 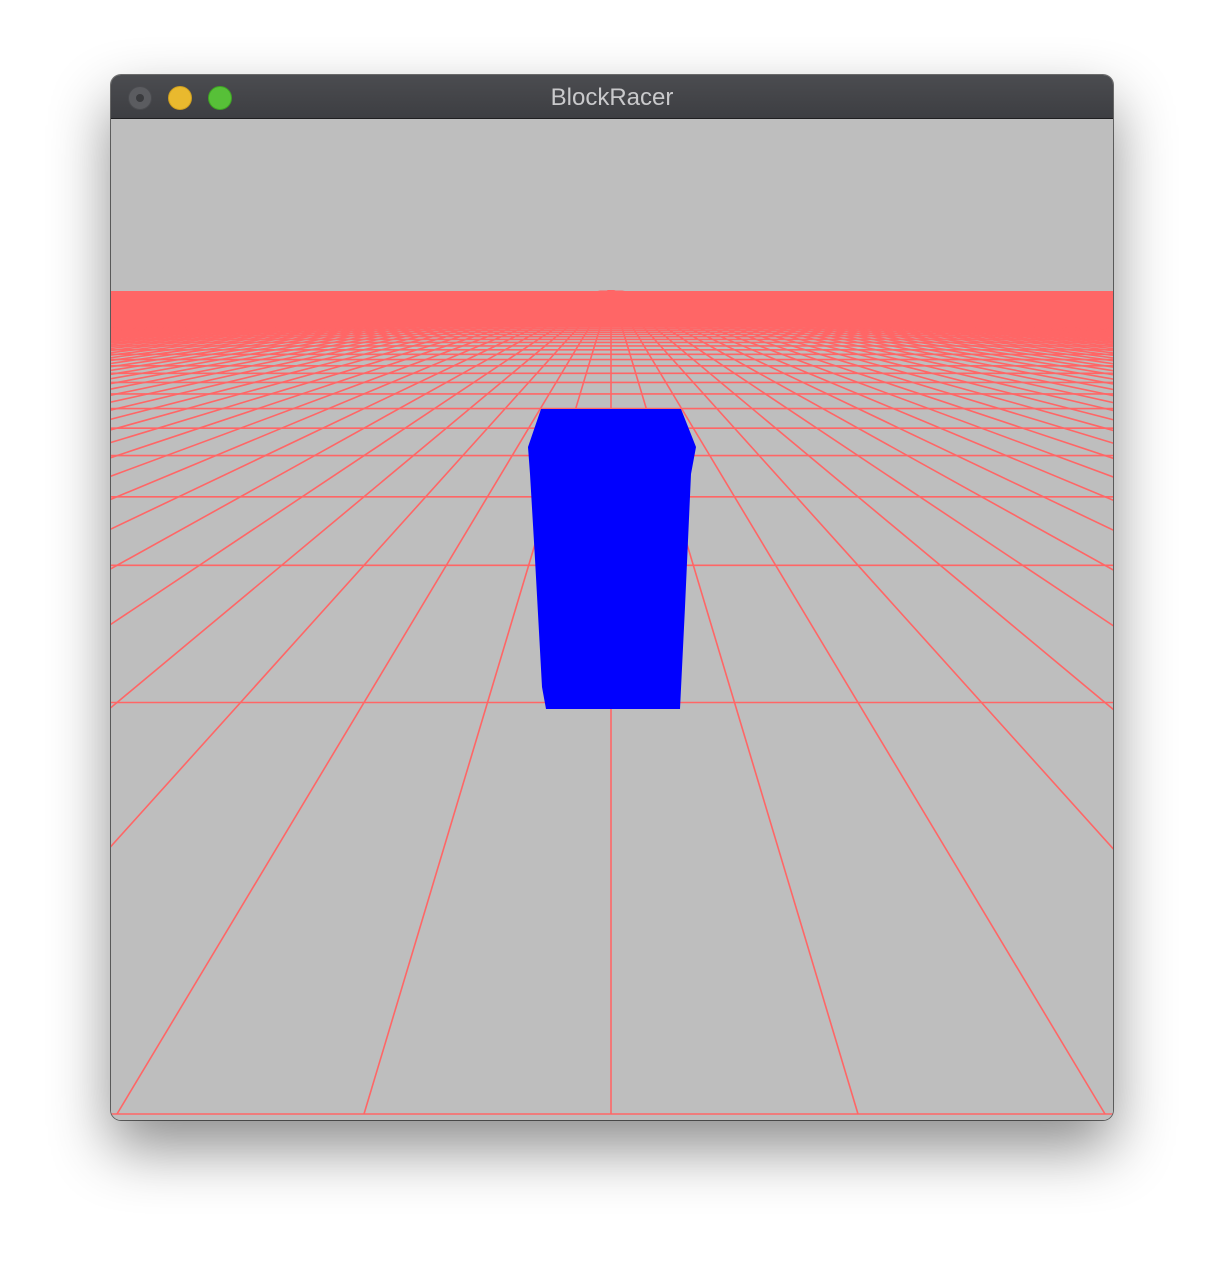 What do you see at coordinates (612, 309) in the screenshot?
I see `horizon-band` at bounding box center [612, 309].